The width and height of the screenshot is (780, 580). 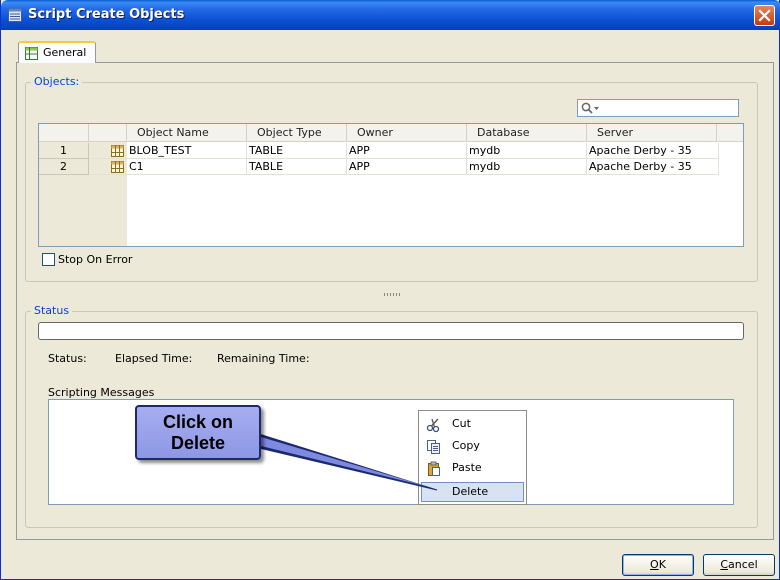 What do you see at coordinates (95, 259) in the screenshot?
I see `stop-on-error-label: Stop On Error` at bounding box center [95, 259].